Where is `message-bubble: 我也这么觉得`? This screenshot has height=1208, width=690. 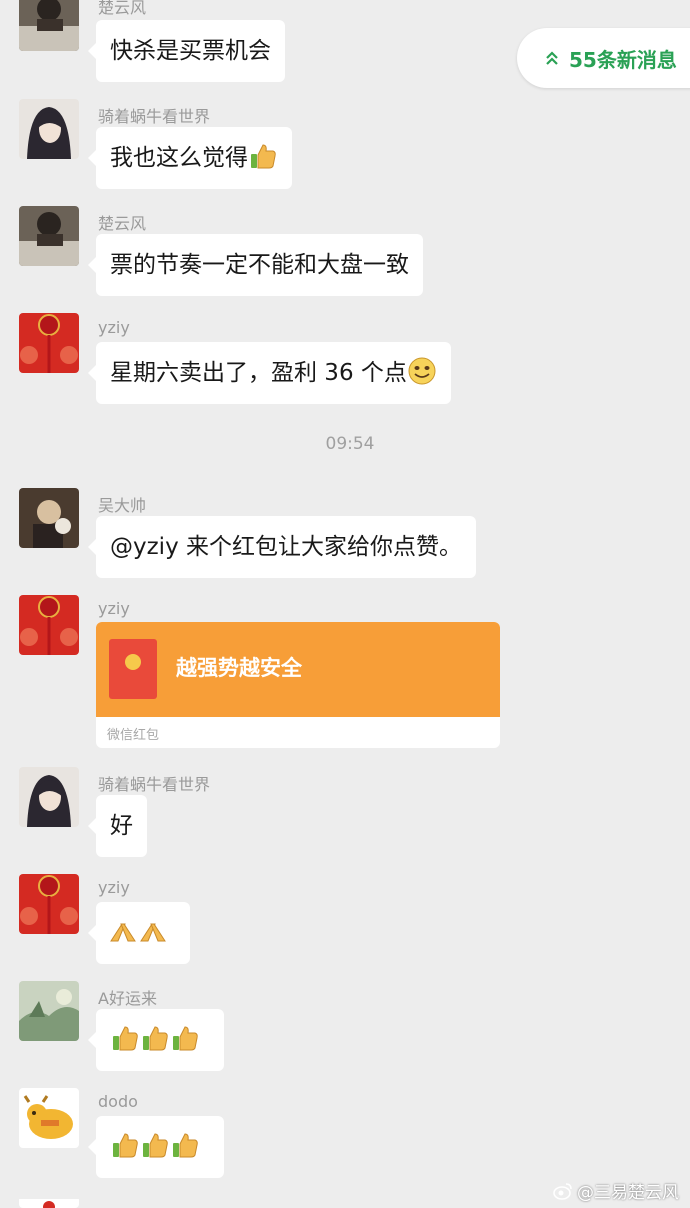 message-bubble: 我也这么觉得 is located at coordinates (190, 158).